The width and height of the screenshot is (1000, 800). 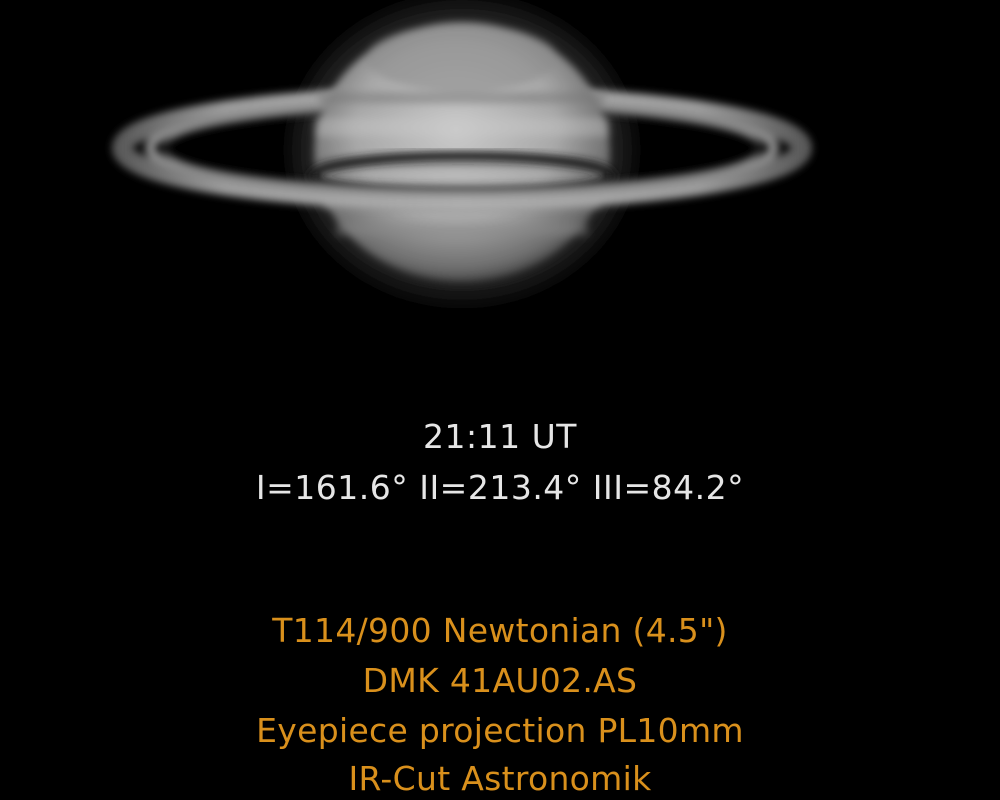 What do you see at coordinates (500, 630) in the screenshot?
I see `telescope-label: T114/900 Newtonian (4.5")` at bounding box center [500, 630].